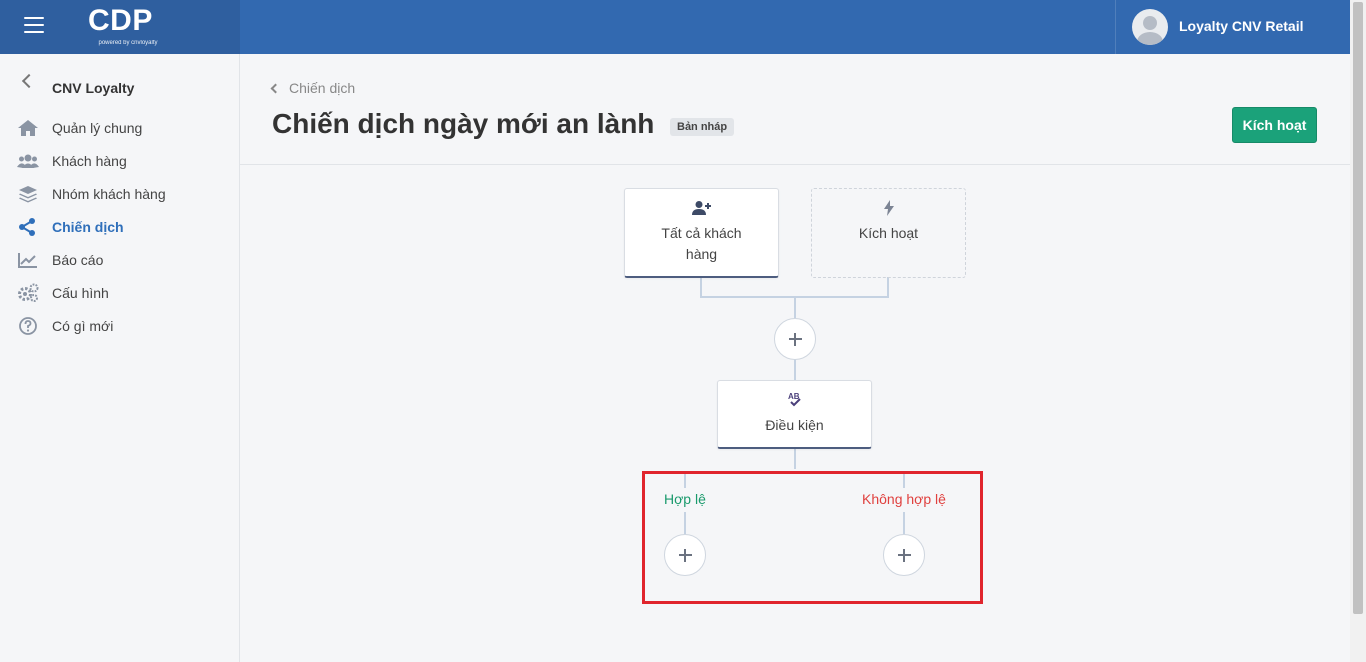  What do you see at coordinates (322, 88) in the screenshot?
I see `breadcrumb-label: Chiến dịch` at bounding box center [322, 88].